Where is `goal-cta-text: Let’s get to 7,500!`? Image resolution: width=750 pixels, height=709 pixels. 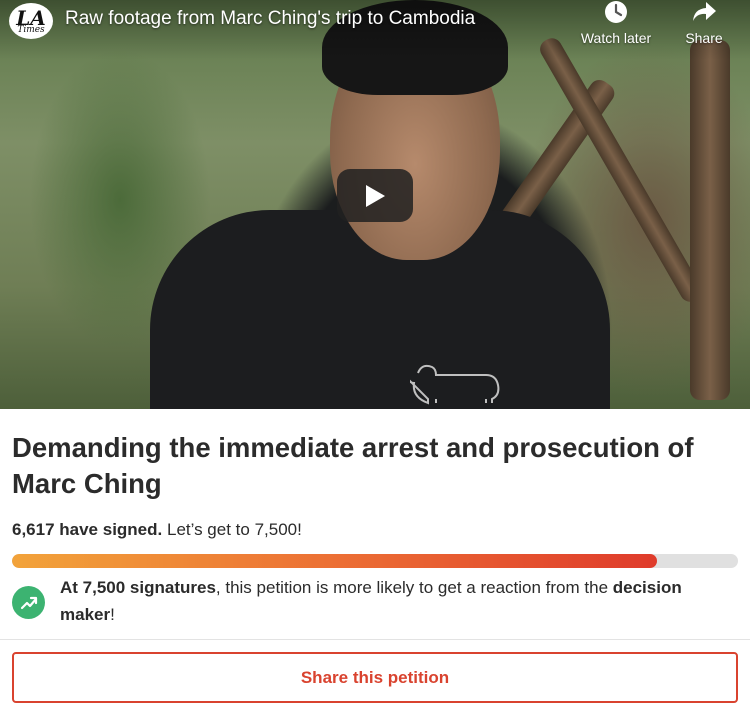
goal-cta-text: Let’s get to 7,500! is located at coordinates (234, 529).